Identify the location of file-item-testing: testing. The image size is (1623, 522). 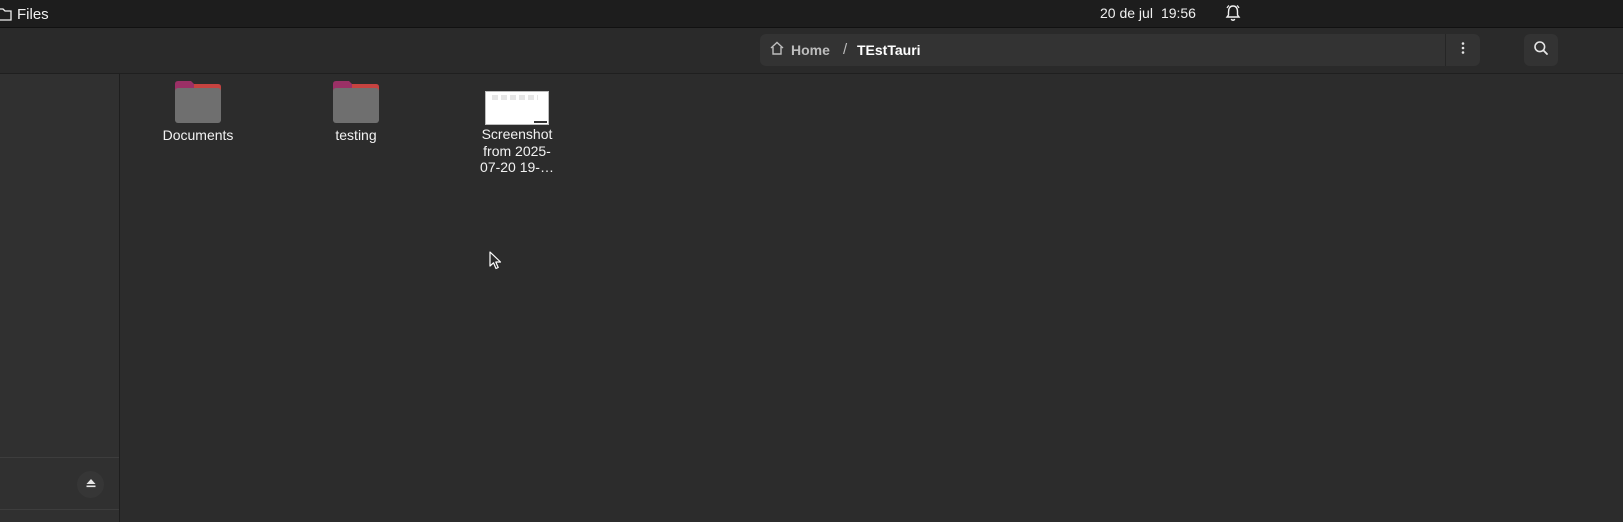
(356, 112).